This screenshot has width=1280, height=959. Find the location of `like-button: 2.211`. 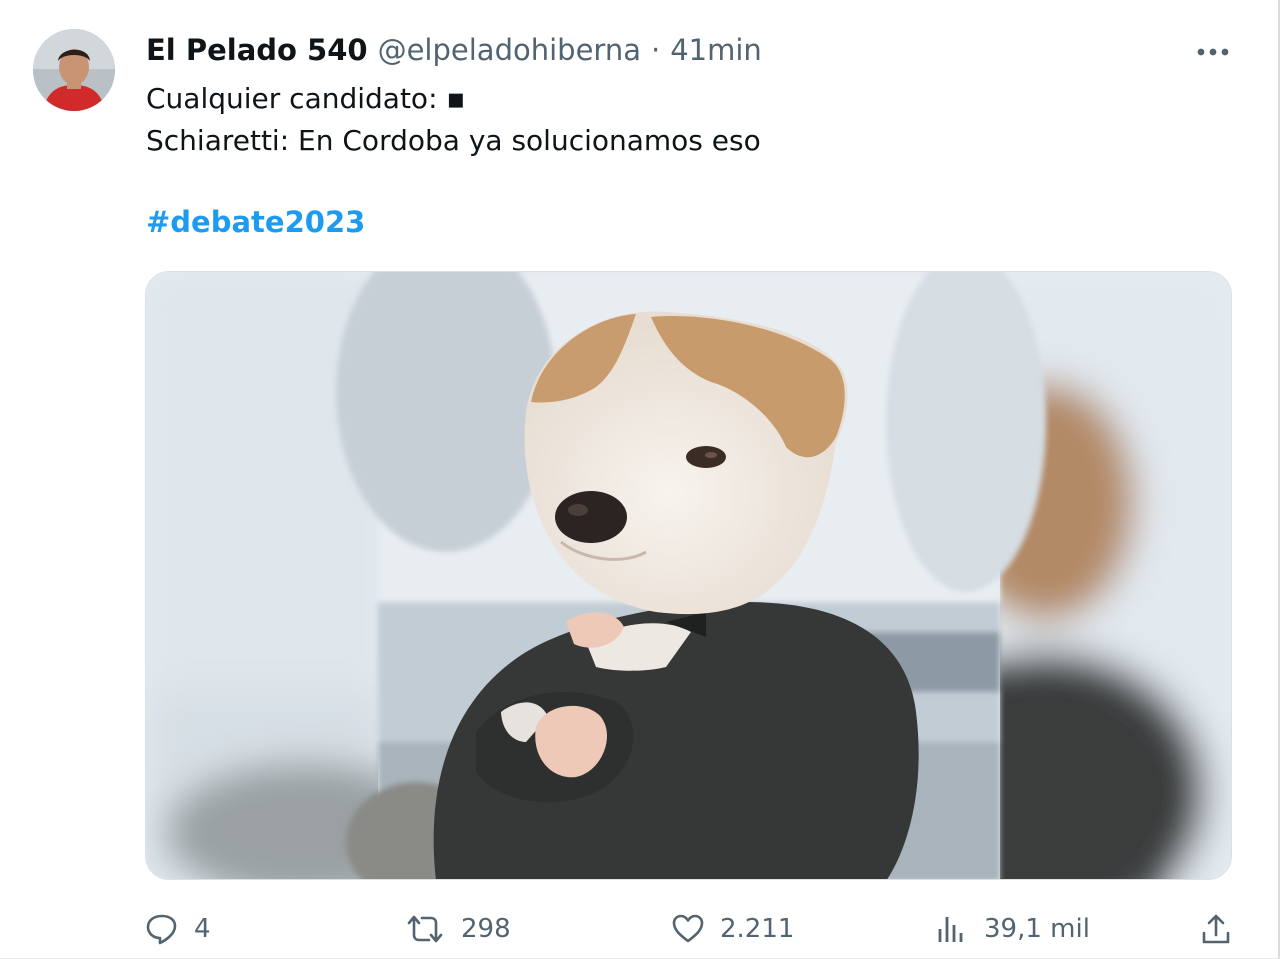

like-button: 2.211 is located at coordinates (732, 929).